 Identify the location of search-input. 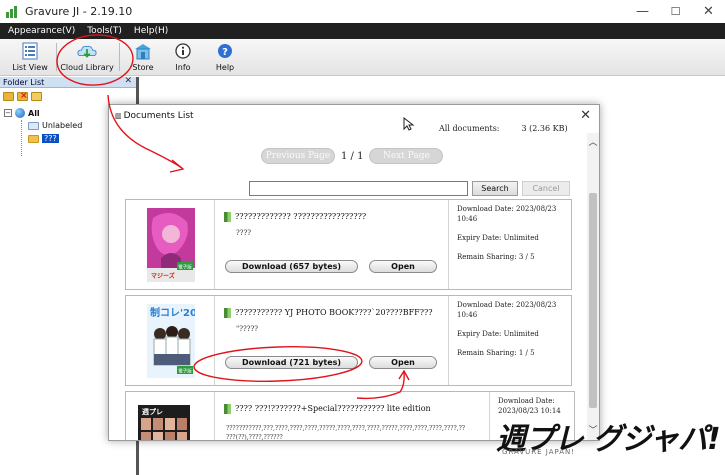
(358, 188).